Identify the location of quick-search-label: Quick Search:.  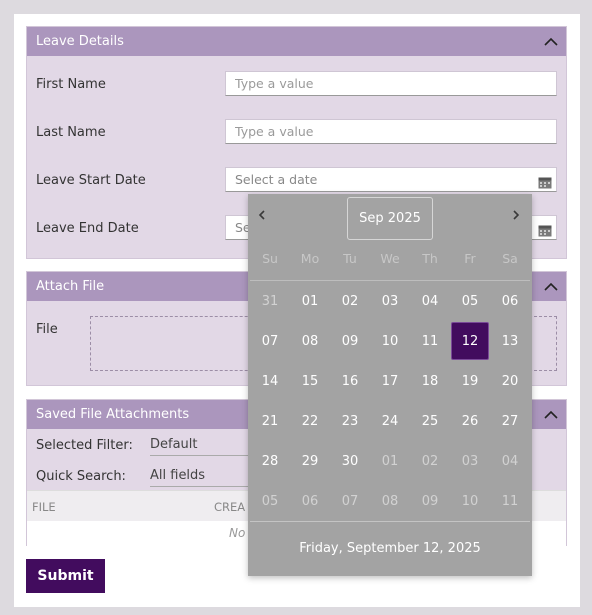
(81, 476).